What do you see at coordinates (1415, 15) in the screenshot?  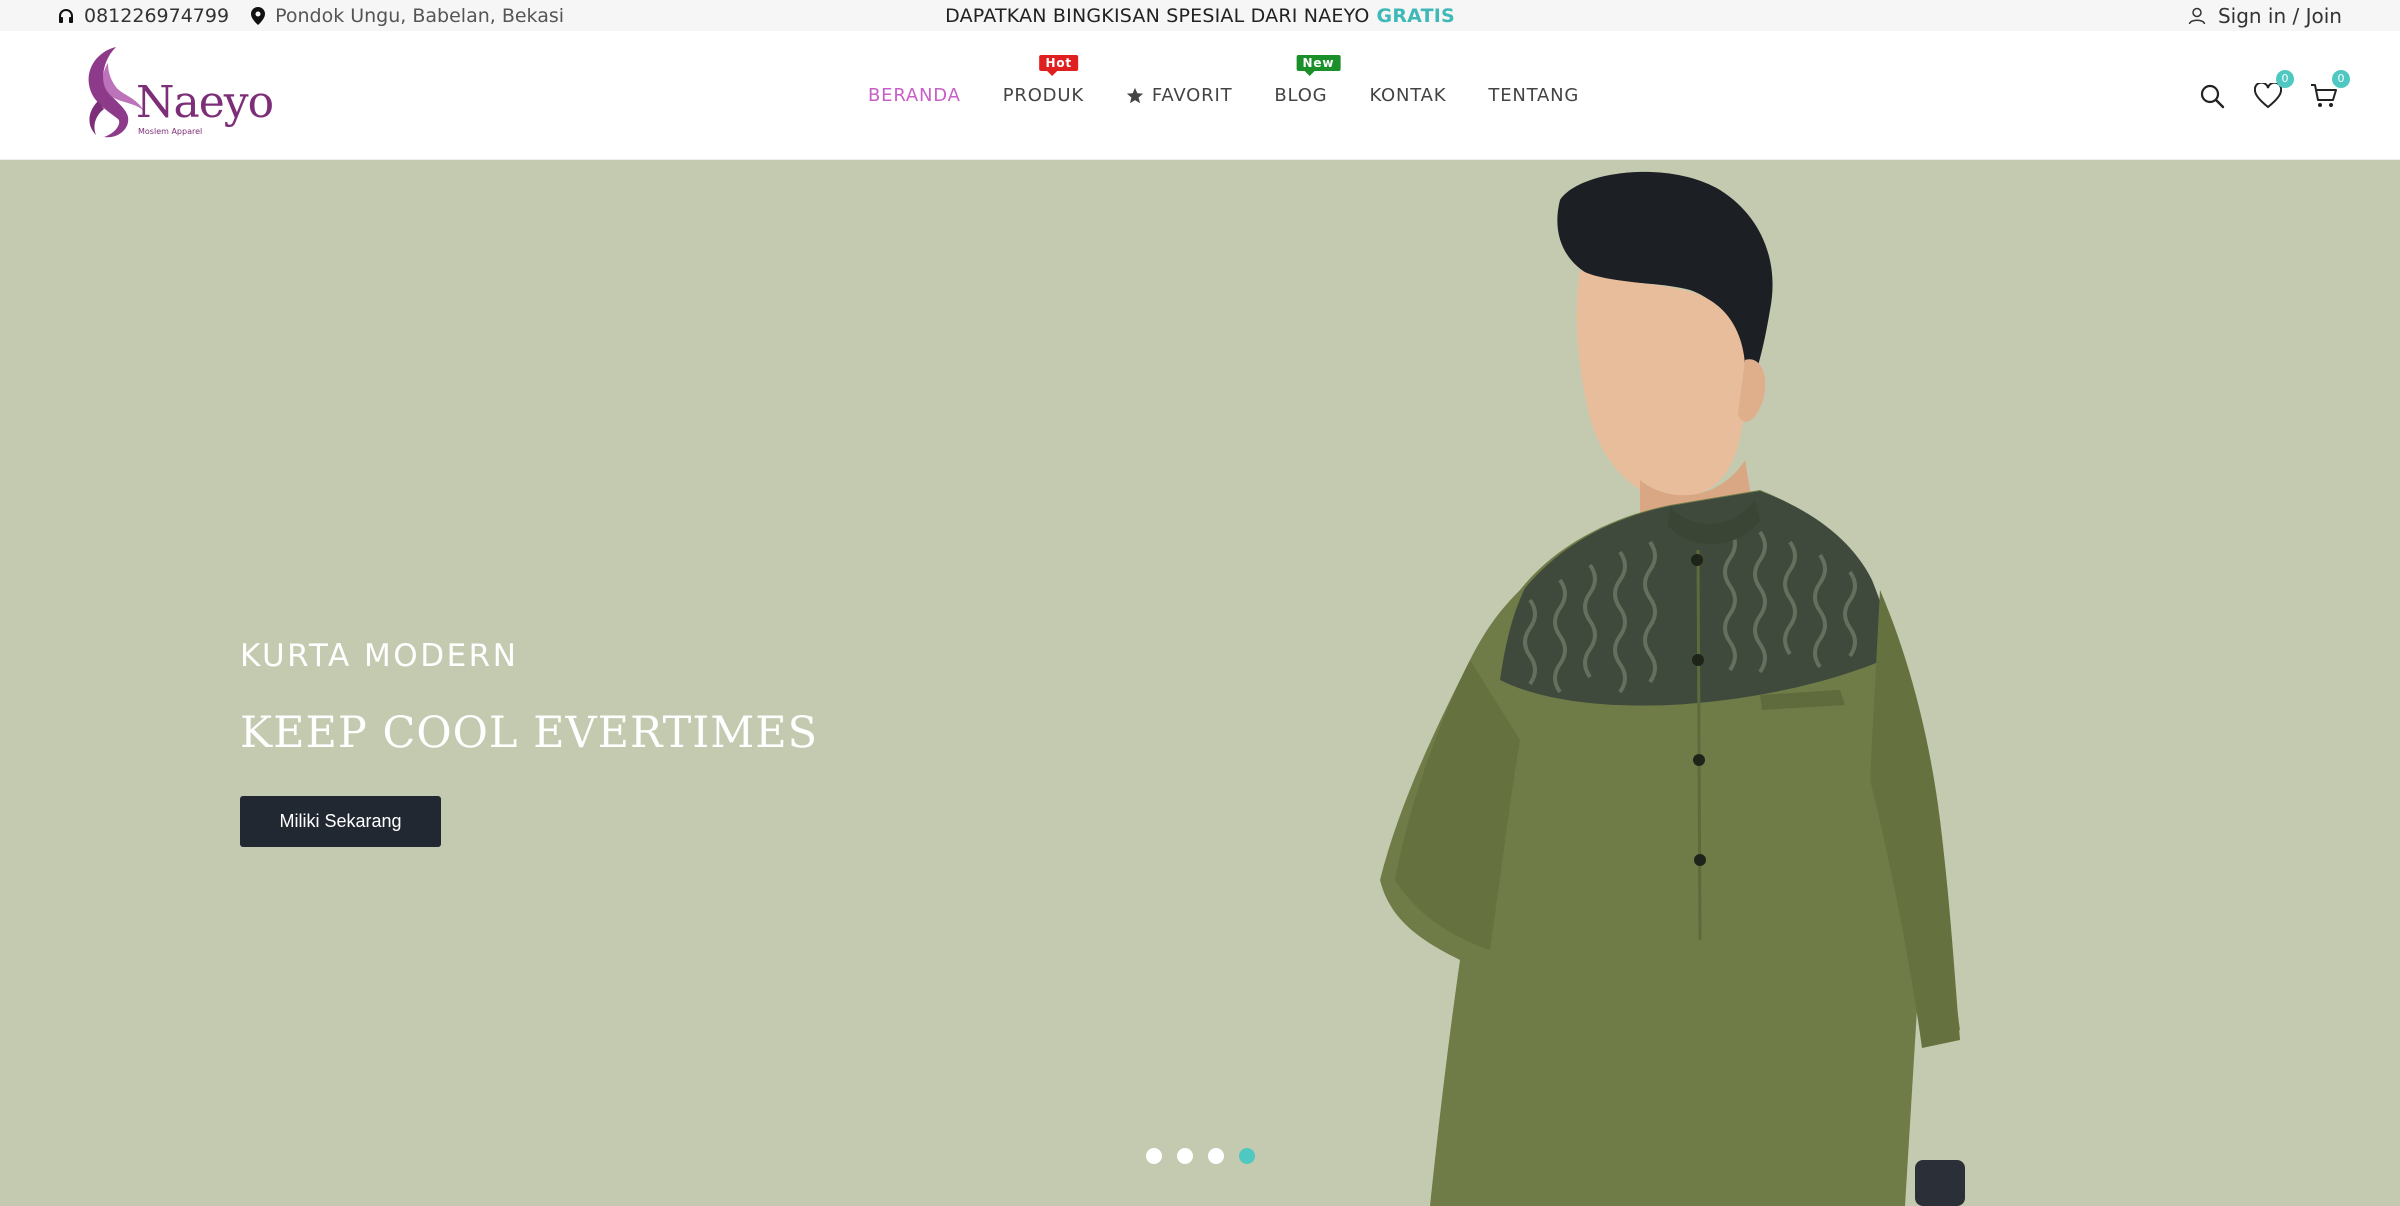 I see `promo-accent: GRATIS` at bounding box center [1415, 15].